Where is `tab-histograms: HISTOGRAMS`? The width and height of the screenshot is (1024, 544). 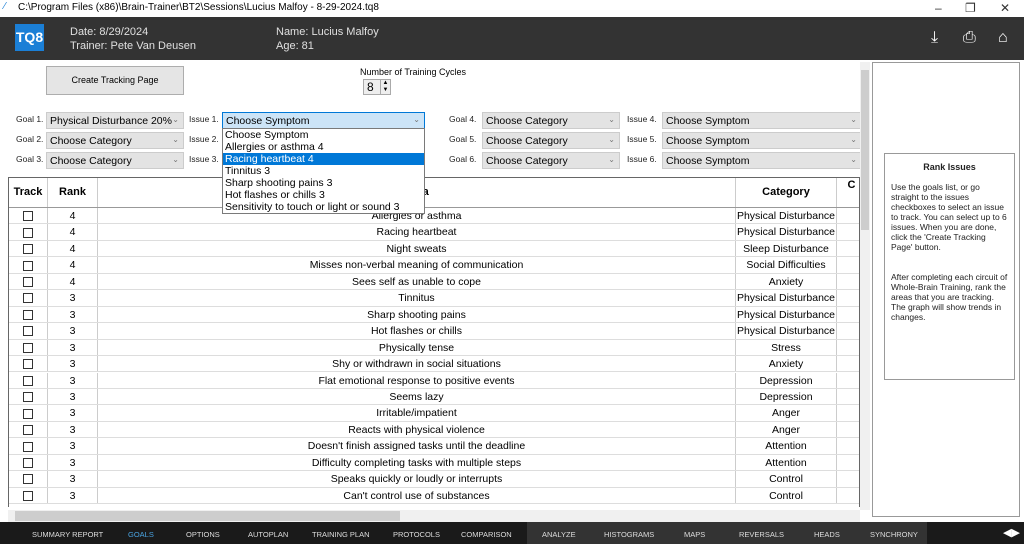 tab-histograms: HISTOGRAMS is located at coordinates (629, 534).